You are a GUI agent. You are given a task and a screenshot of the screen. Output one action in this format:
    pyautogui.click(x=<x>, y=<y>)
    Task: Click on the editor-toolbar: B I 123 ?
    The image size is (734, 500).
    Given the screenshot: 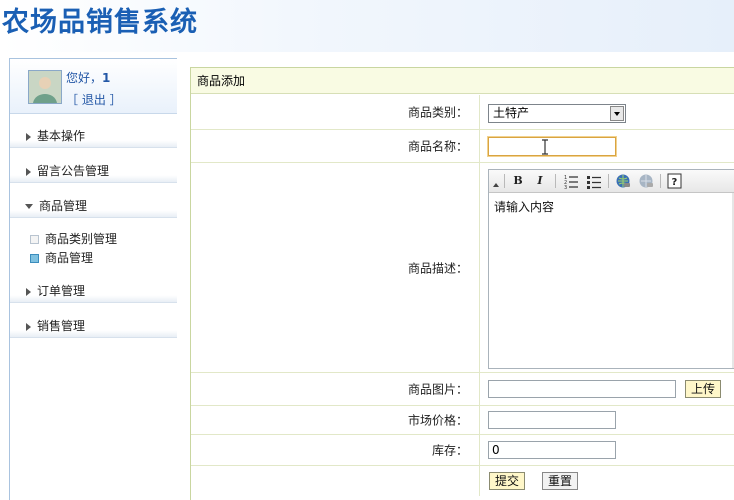 What is the action you would take?
    pyautogui.click(x=611, y=181)
    